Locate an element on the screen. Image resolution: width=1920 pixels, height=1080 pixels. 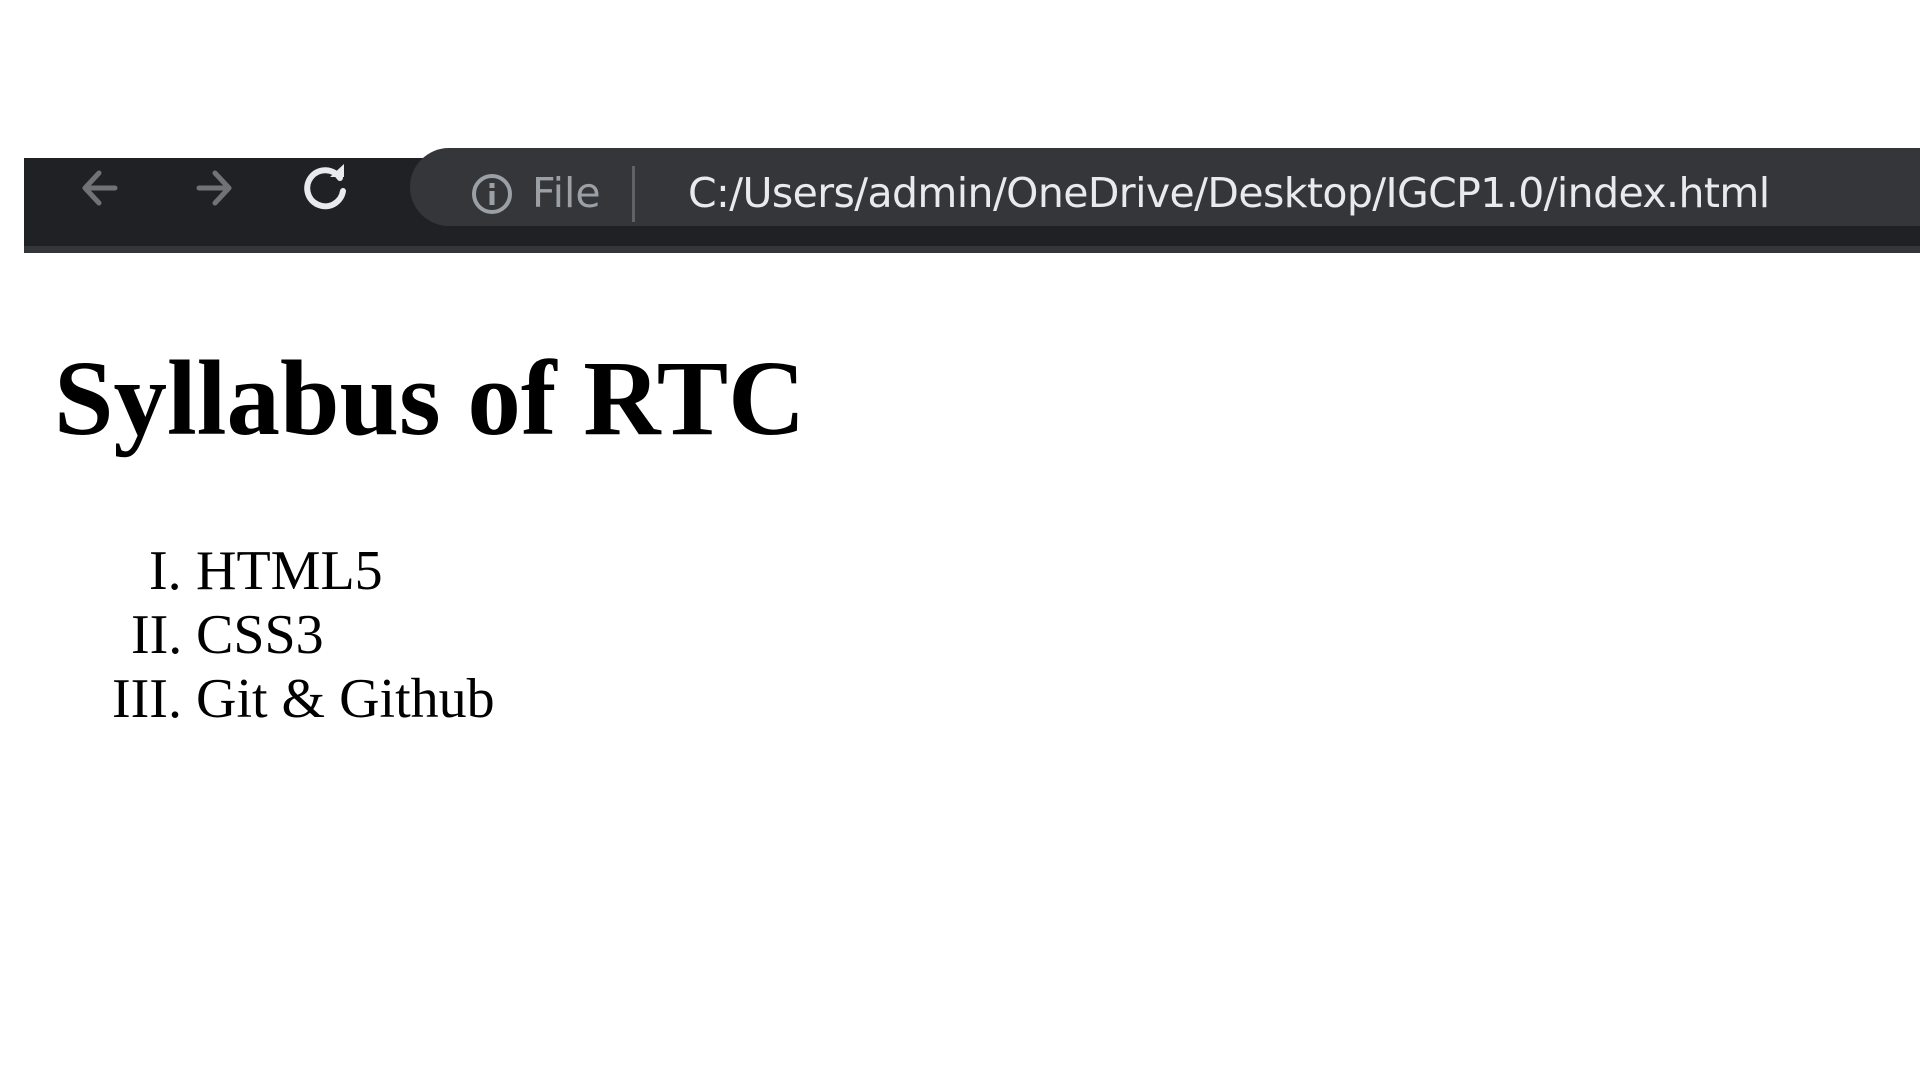
list-item-marker: I. is located at coordinates (165, 571).